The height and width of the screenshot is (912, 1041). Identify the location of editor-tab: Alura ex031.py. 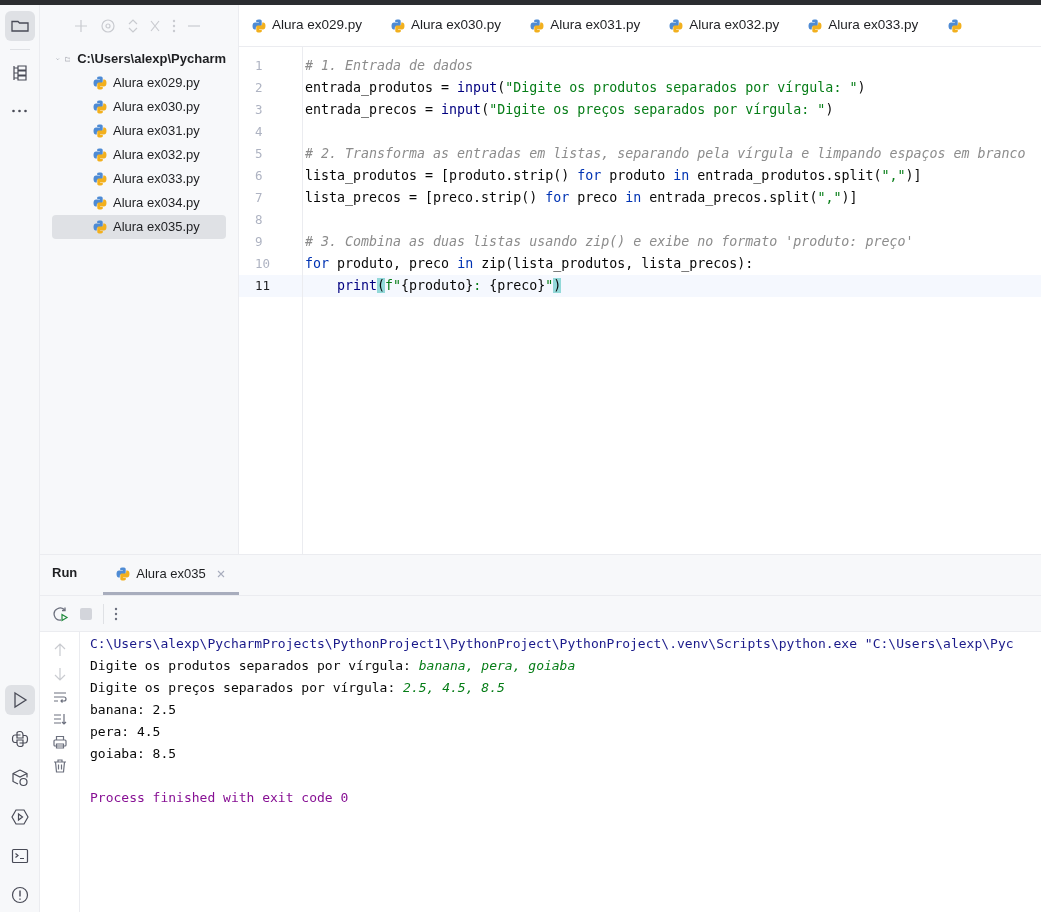
(587, 25).